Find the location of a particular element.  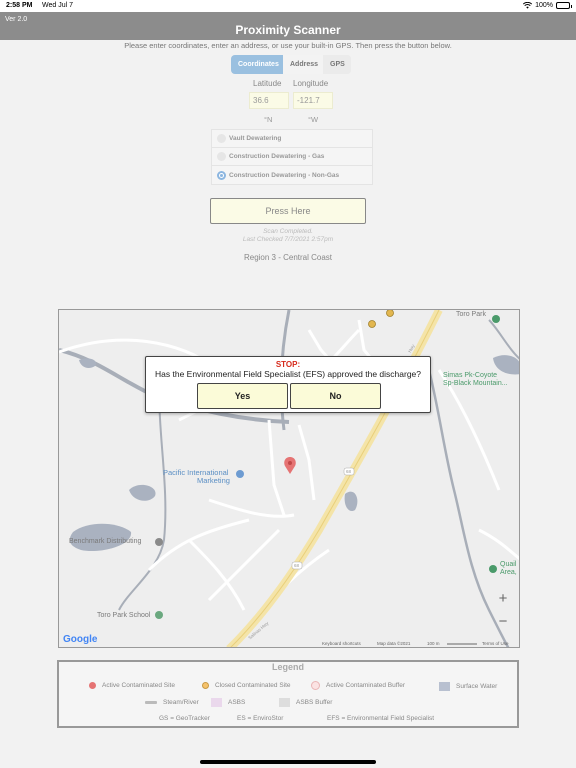

legend-label: Active Contaminated Site is located at coordinates (138, 685).